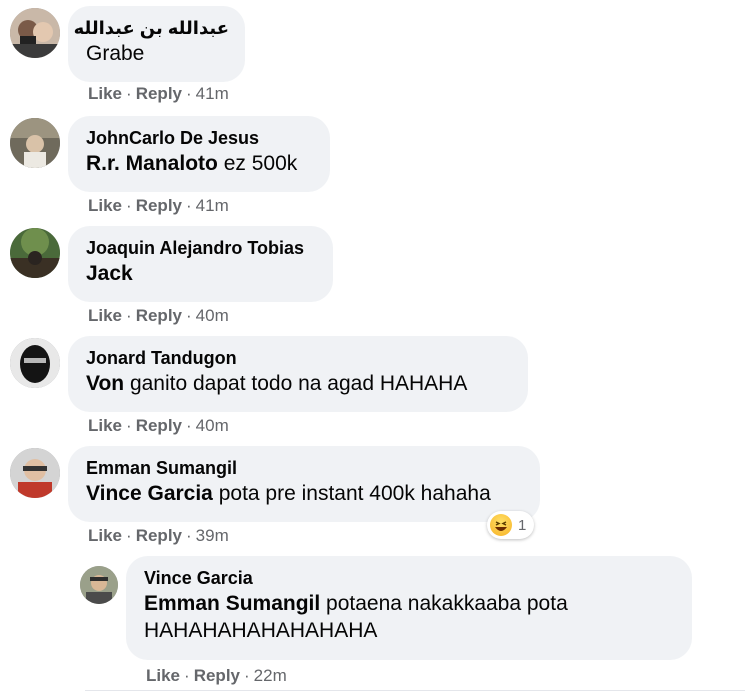  I want to click on comment-body: potaena nakakkaaba pota, so click(444, 603).